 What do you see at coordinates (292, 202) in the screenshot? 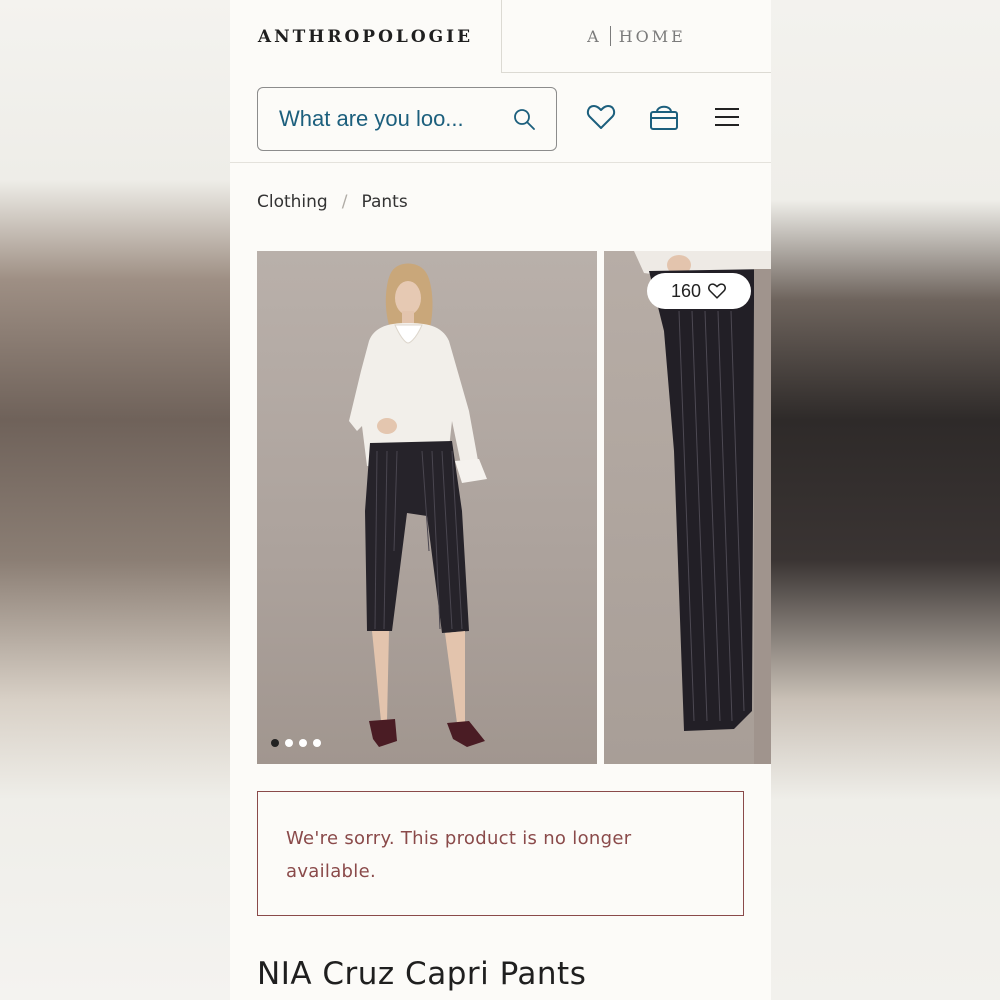
I see `breadcrumb-clothing: Clothing` at bounding box center [292, 202].